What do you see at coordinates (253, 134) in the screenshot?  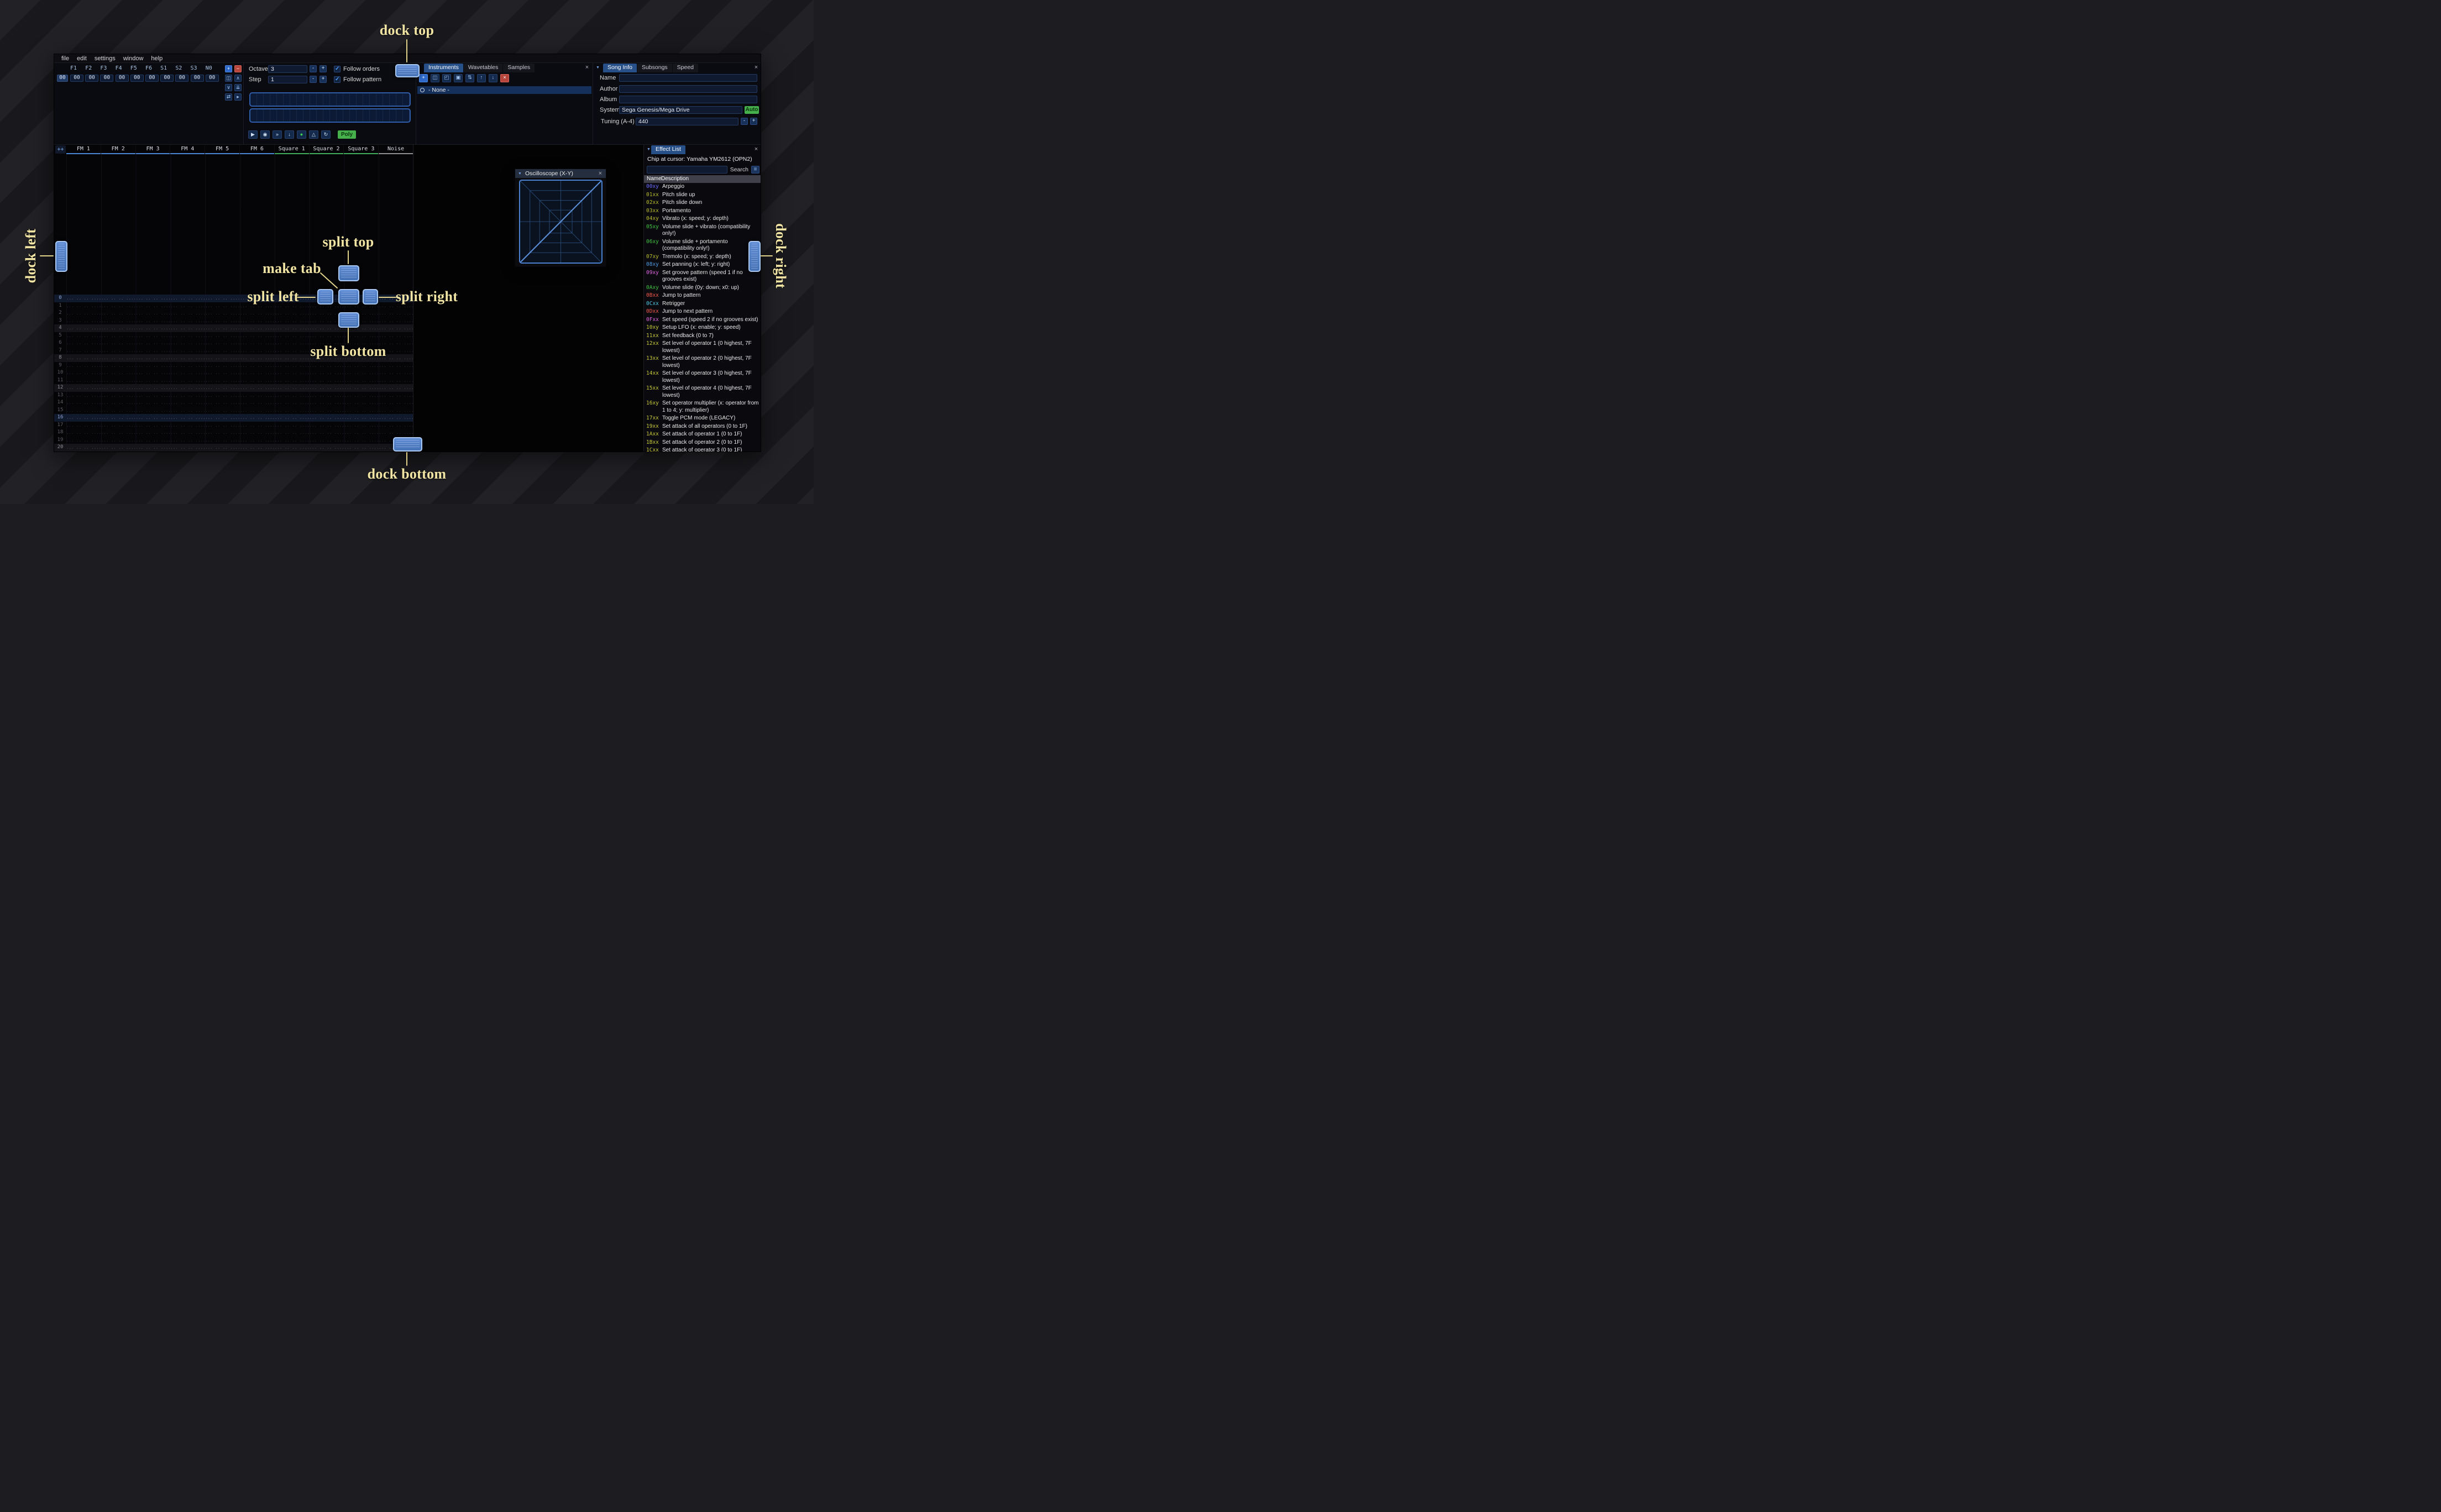 I see `play-icon: ▶` at bounding box center [253, 134].